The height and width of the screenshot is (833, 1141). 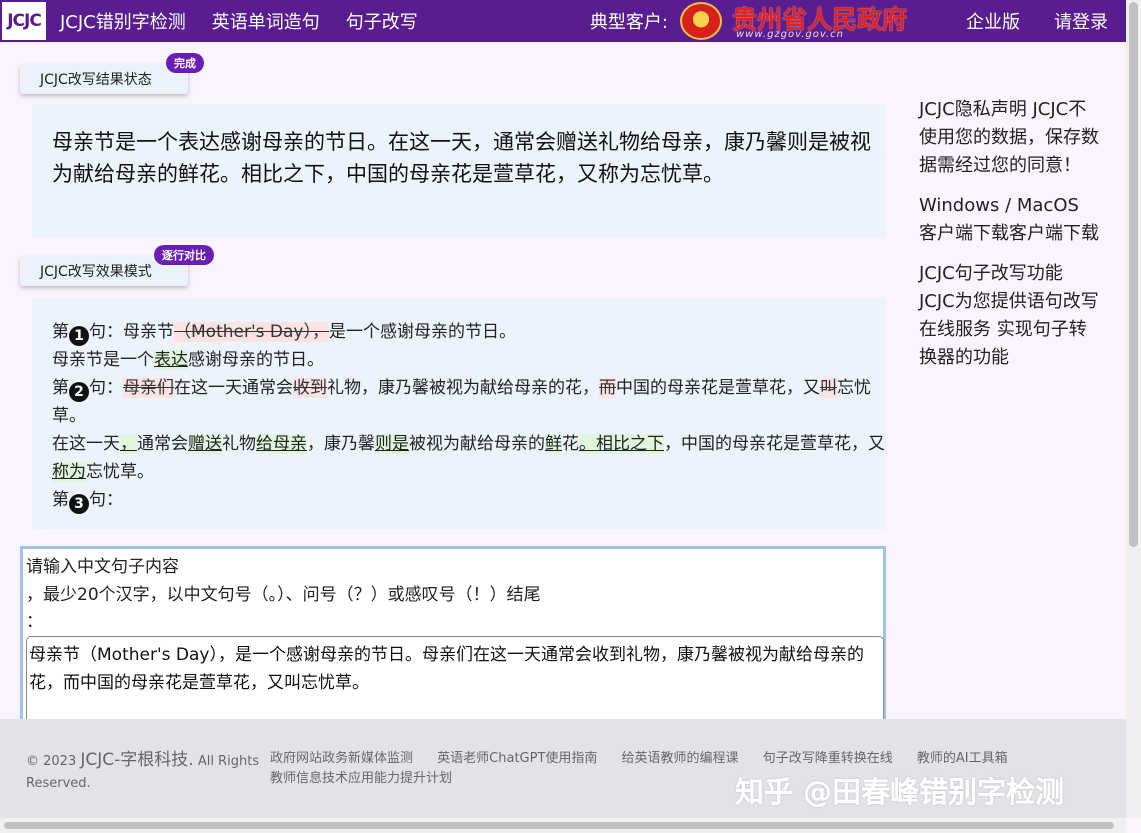 What do you see at coordinates (828, 388) in the screenshot?
I see `deleted-text: 叫` at bounding box center [828, 388].